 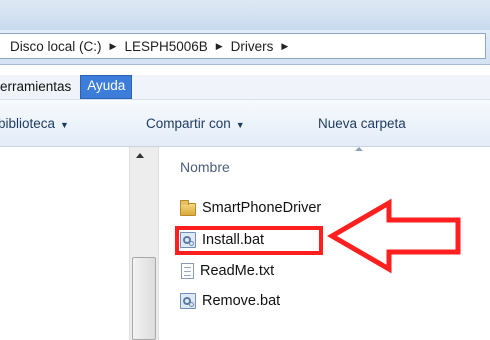 I want to click on highlight-box-annotation, so click(x=249, y=240).